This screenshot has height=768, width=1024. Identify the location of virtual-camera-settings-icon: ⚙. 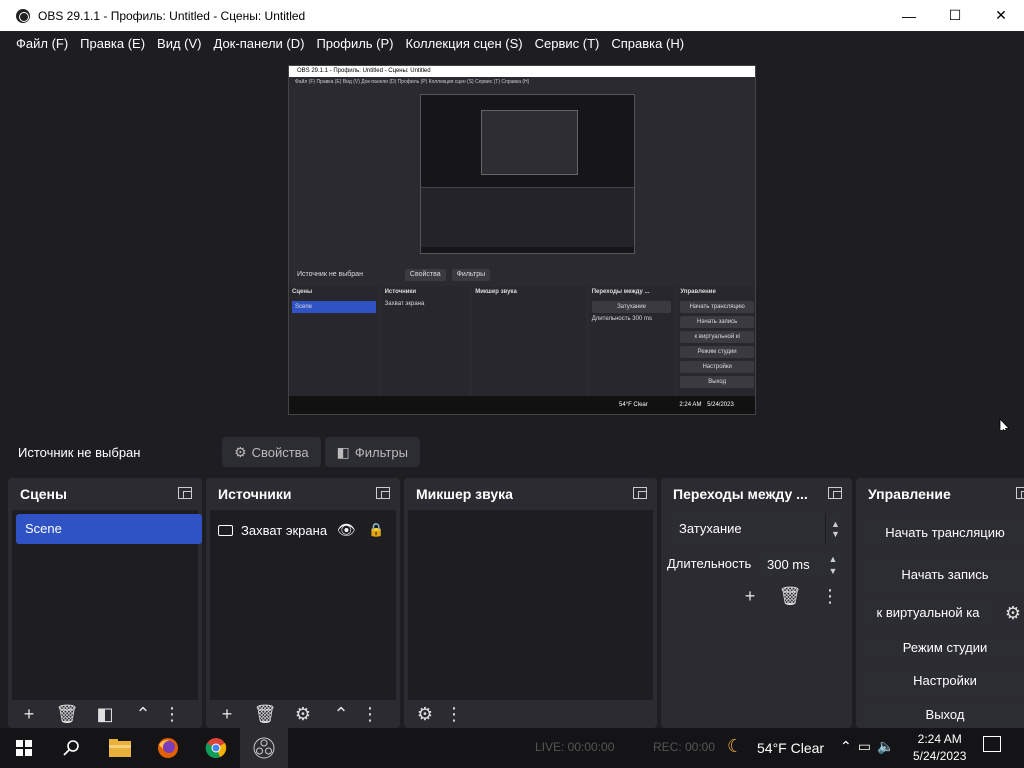
(1012, 613).